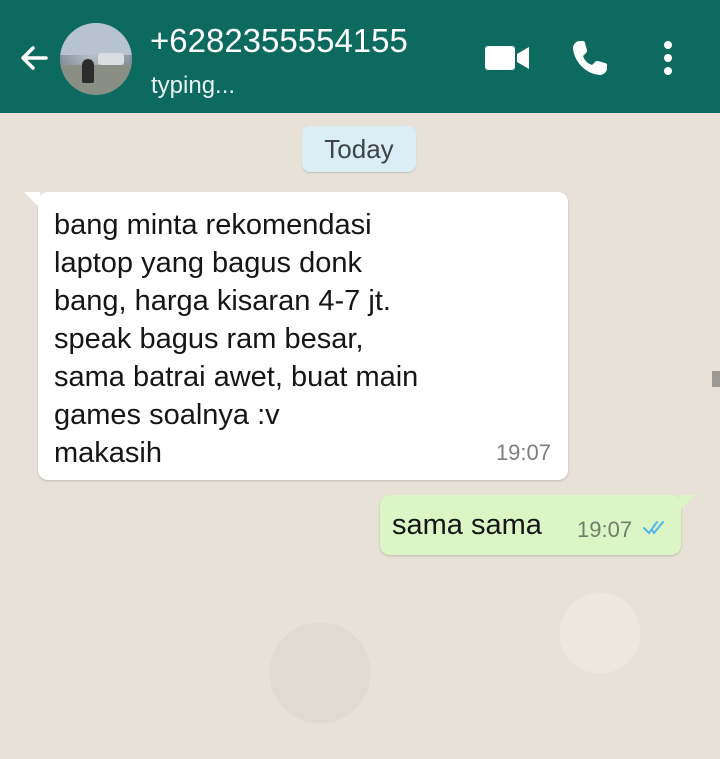 The image size is (720, 759). Describe the element at coordinates (716, 379) in the screenshot. I see `scrollbar` at that location.